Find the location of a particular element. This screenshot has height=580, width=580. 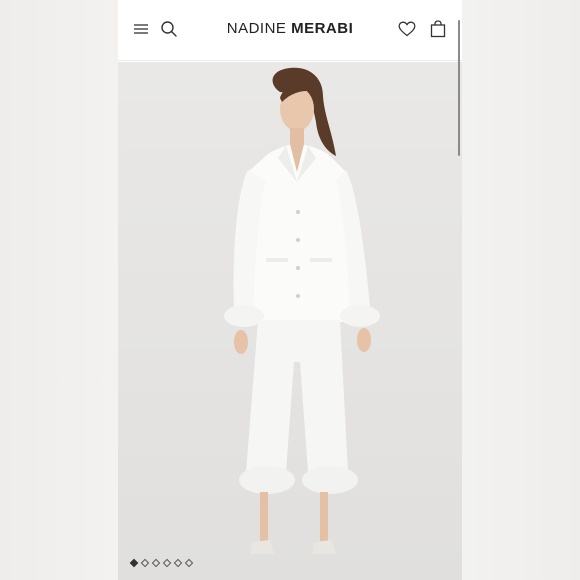

carousel-pagination is located at coordinates (161, 563).